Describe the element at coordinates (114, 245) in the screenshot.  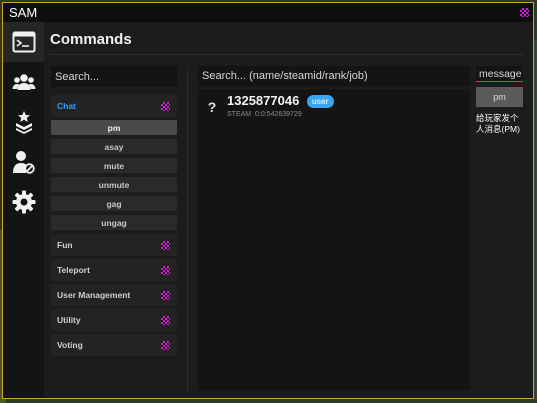
I see `category-fun: Fun` at that location.